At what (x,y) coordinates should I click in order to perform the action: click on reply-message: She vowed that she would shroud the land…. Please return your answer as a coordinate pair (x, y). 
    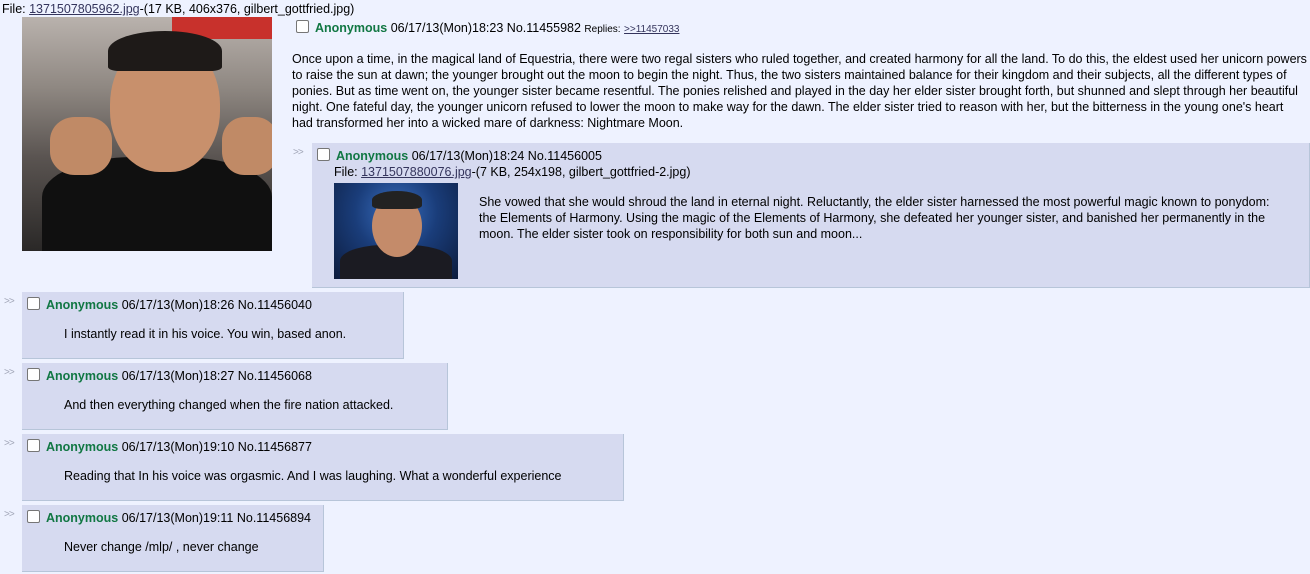
    Looking at the image, I should click on (874, 218).